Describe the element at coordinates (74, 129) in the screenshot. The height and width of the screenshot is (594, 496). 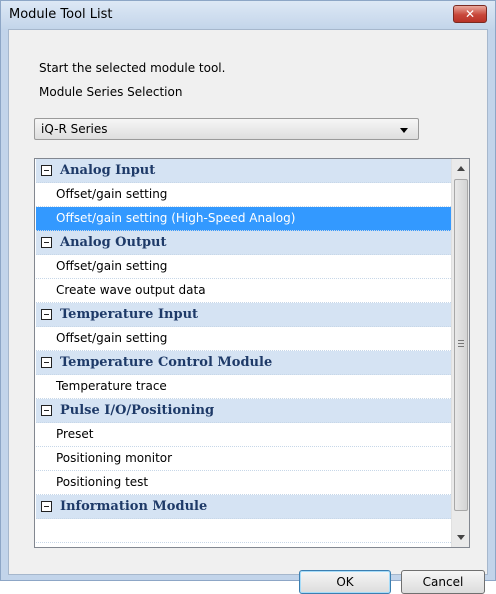
I see `module-series-value: iQ-R Series` at that location.